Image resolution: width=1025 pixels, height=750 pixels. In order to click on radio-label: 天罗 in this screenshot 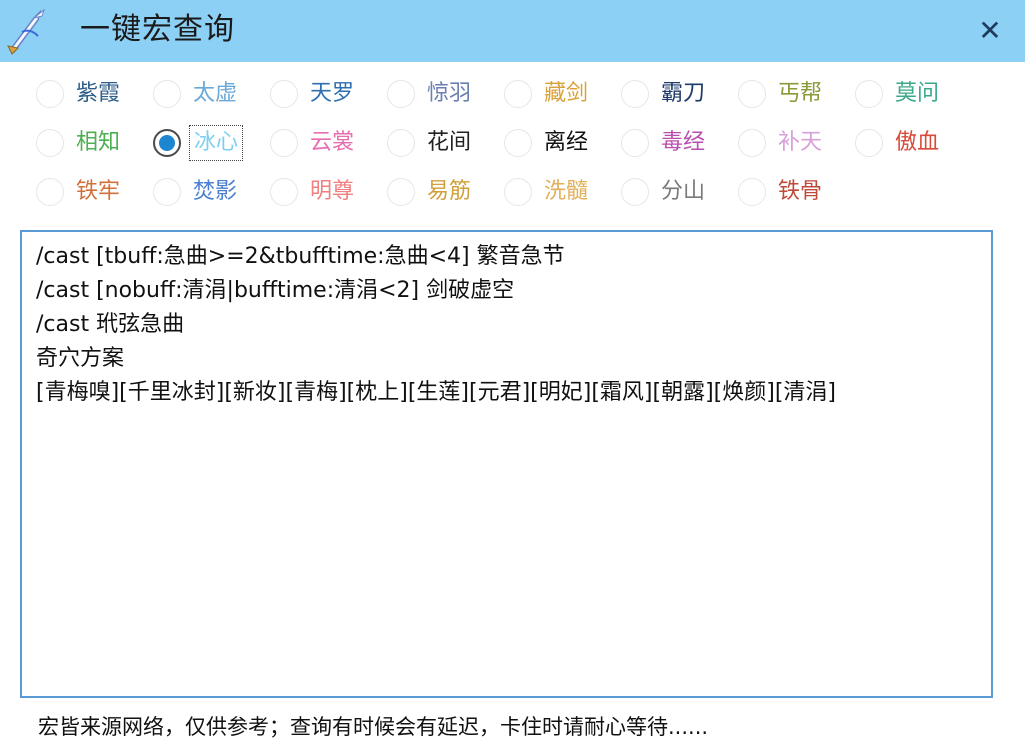, I will do `click(332, 93)`.